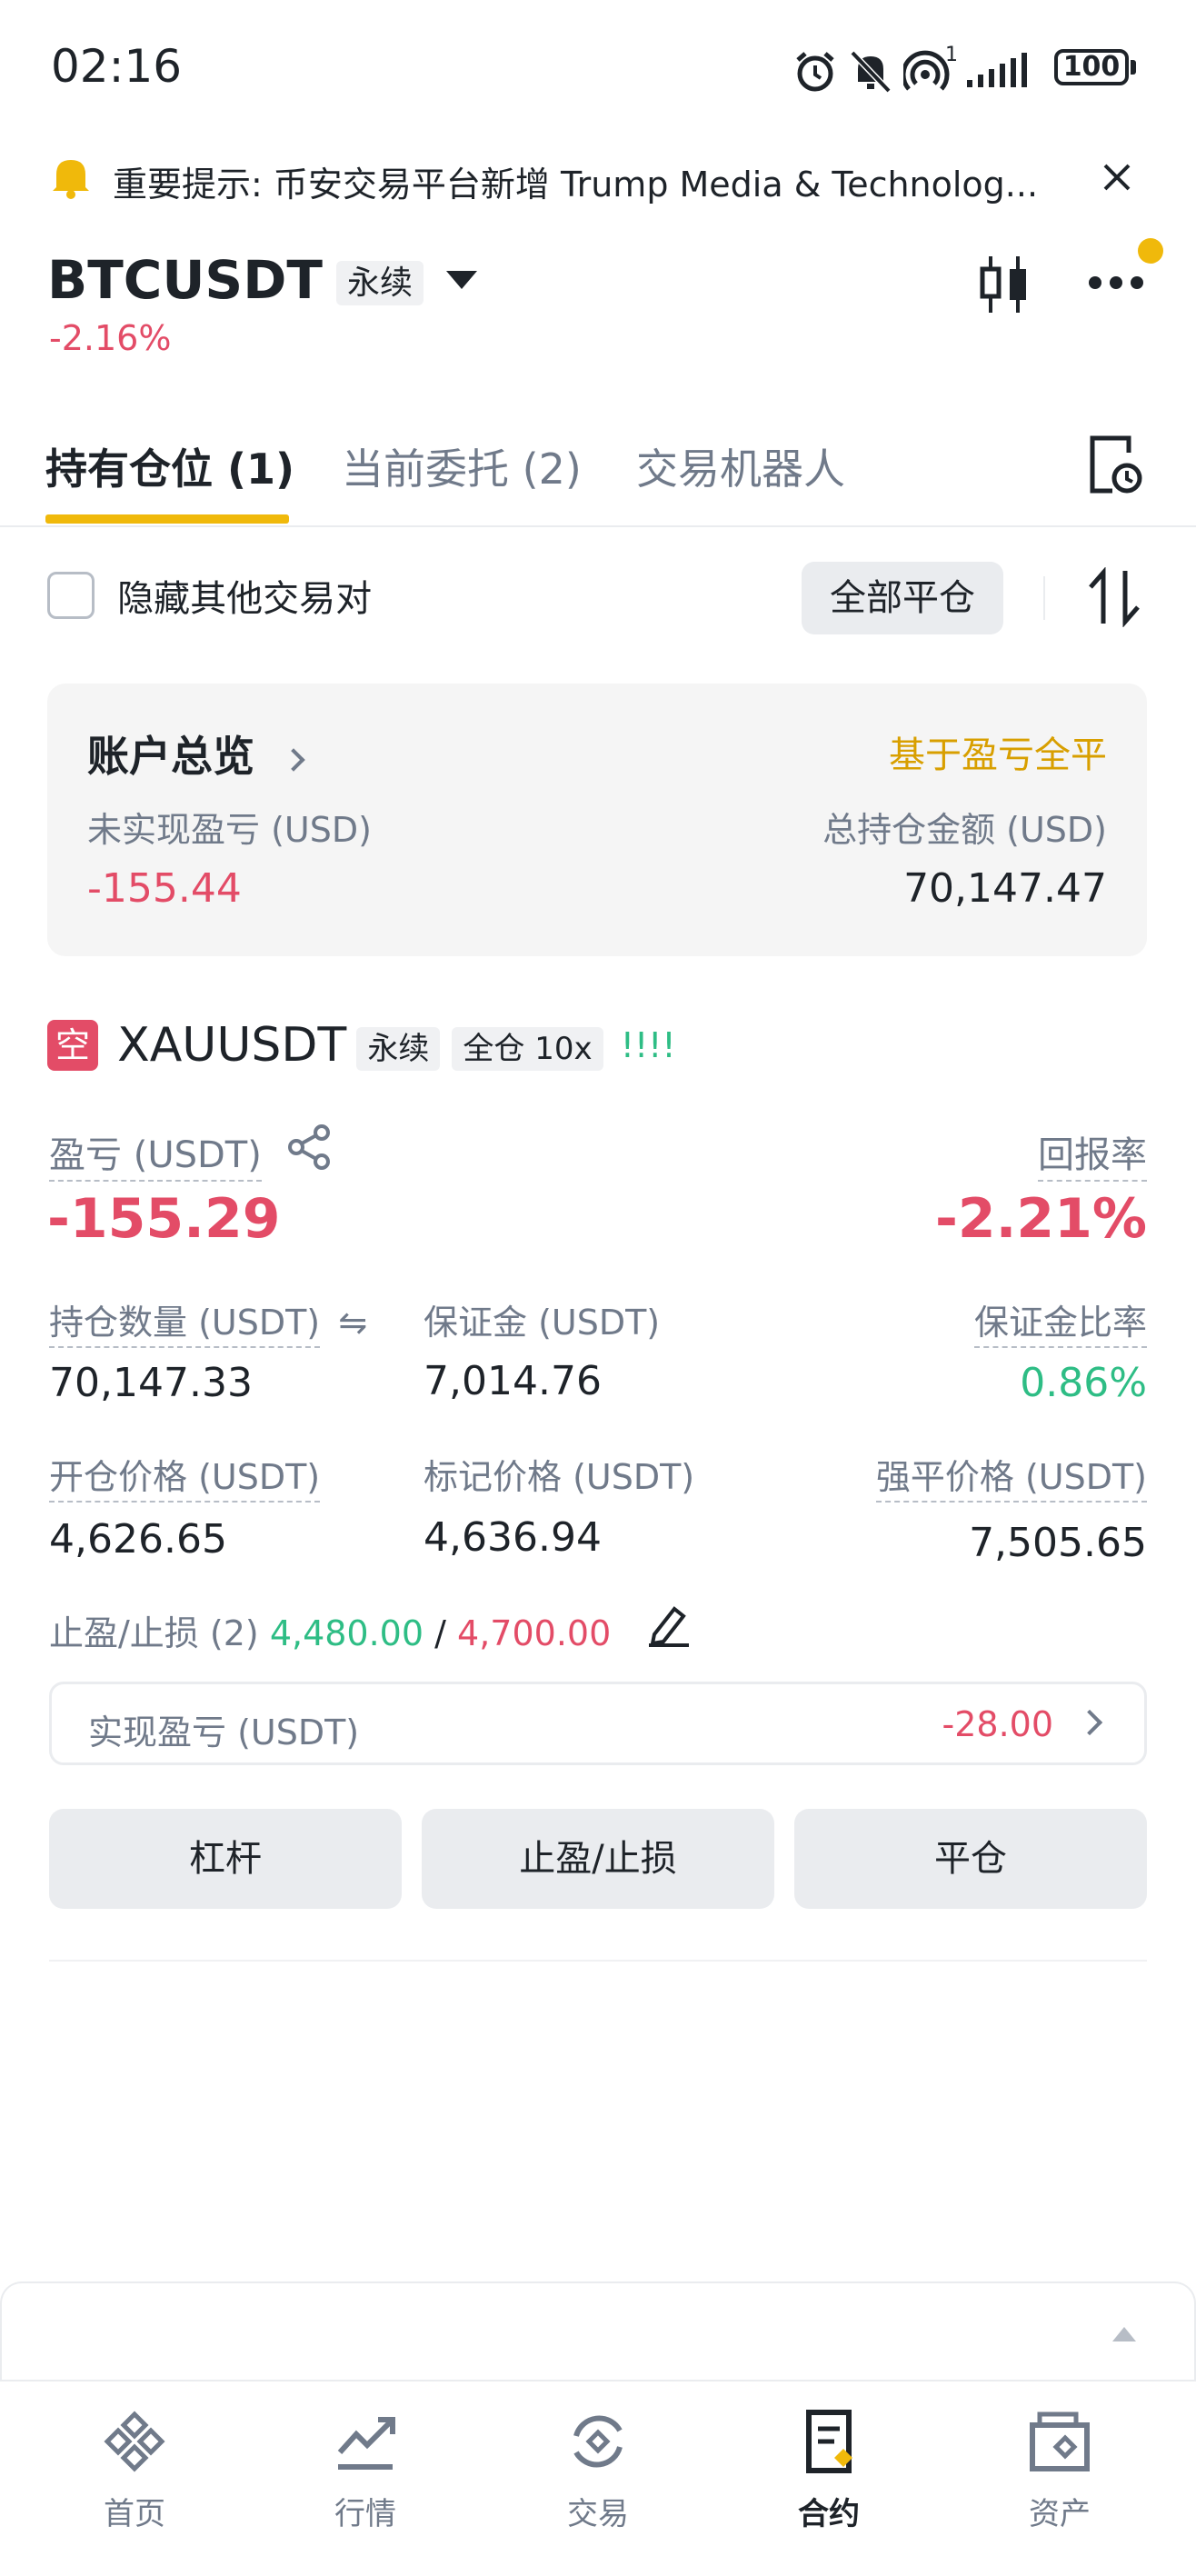  What do you see at coordinates (598, 2514) in the screenshot?
I see `nav-trade-label: 交易` at bounding box center [598, 2514].